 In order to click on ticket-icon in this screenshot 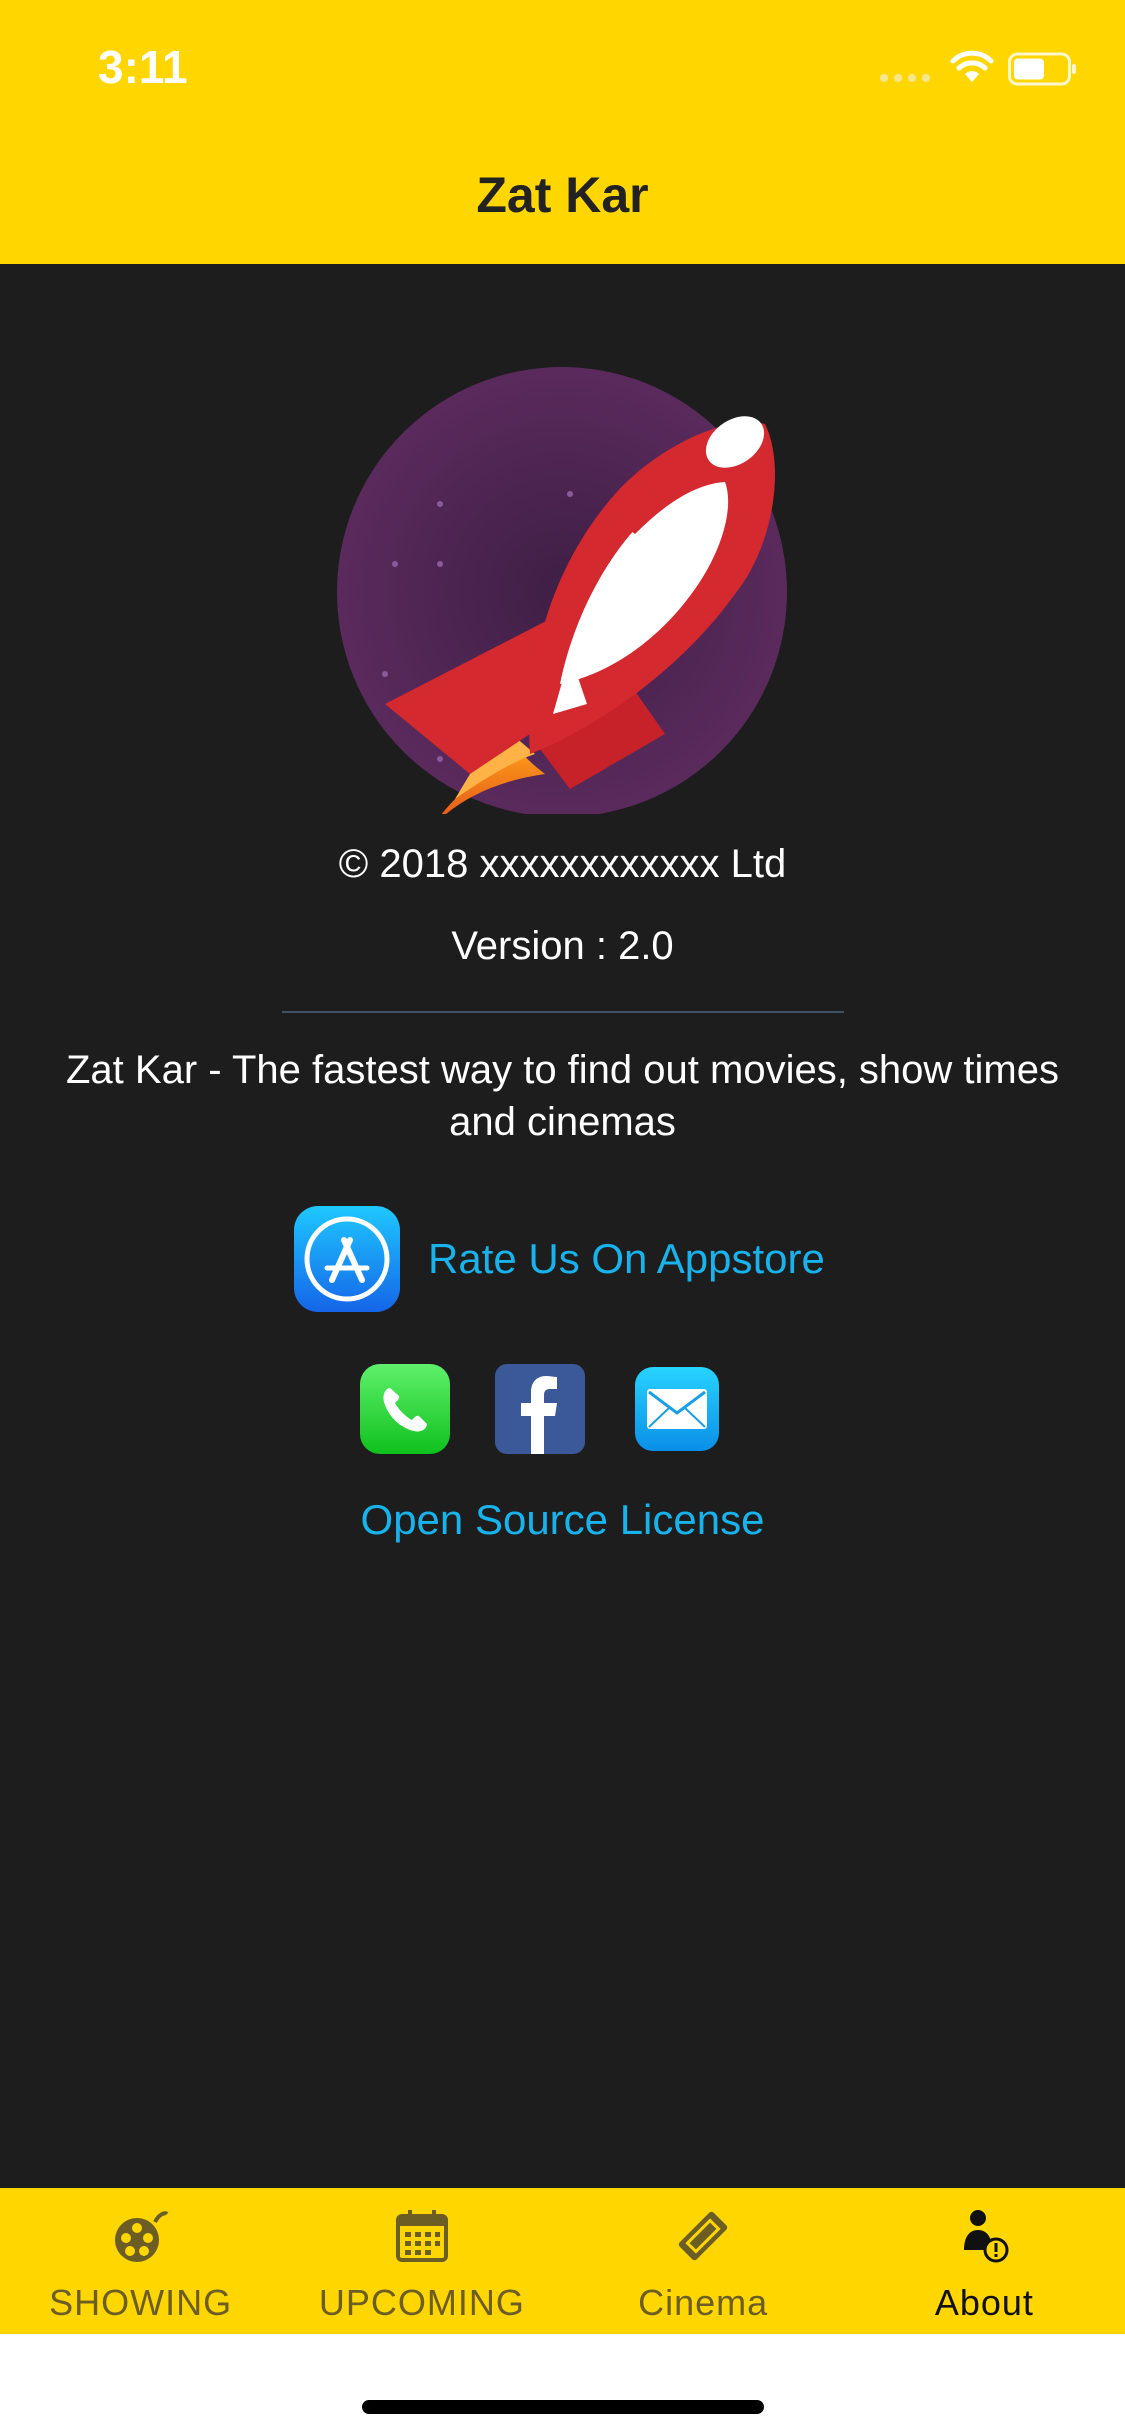, I will do `click(703, 2236)`.